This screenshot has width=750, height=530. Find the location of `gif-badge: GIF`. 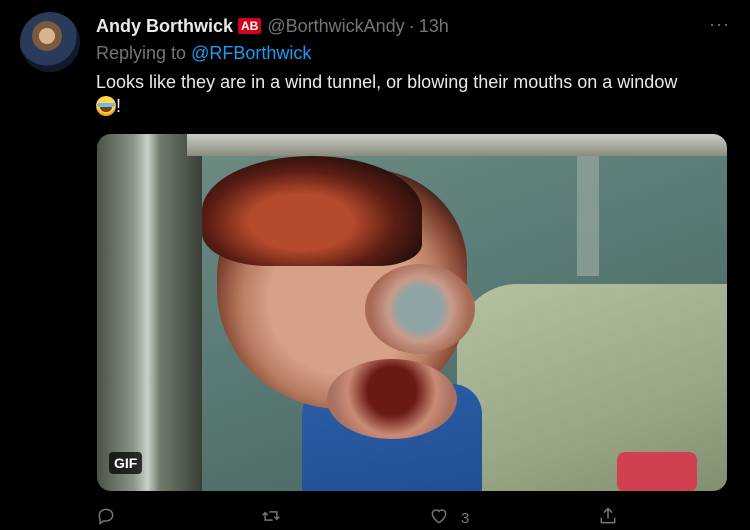

gif-badge: GIF is located at coordinates (126, 463).